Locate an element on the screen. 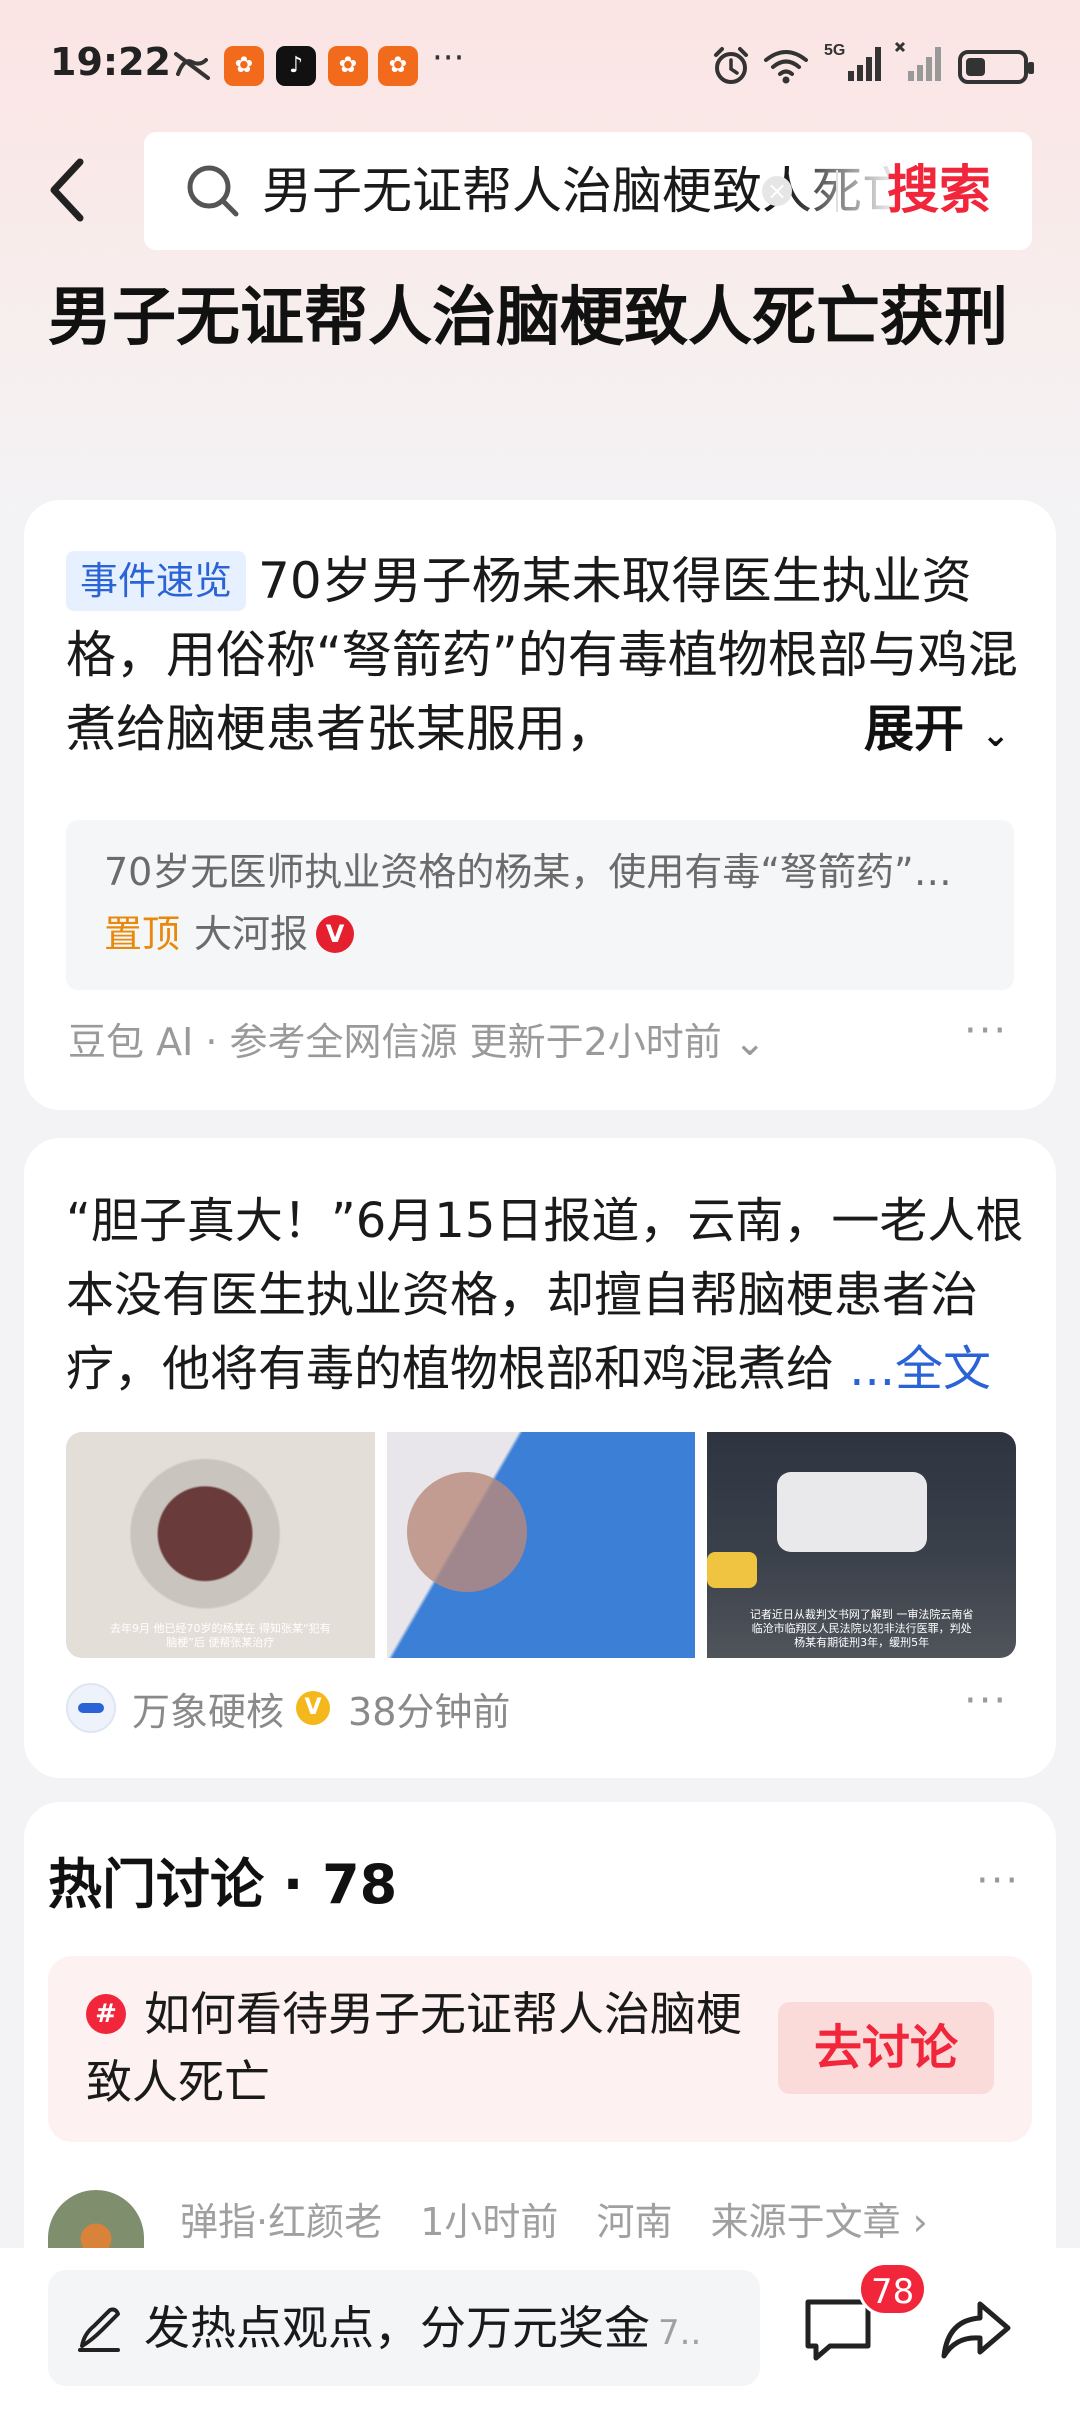 Image resolution: width=1080 pixels, height=2412 pixels. author-row: 万象硬核 V 38分钟前 is located at coordinates (288, 1708).